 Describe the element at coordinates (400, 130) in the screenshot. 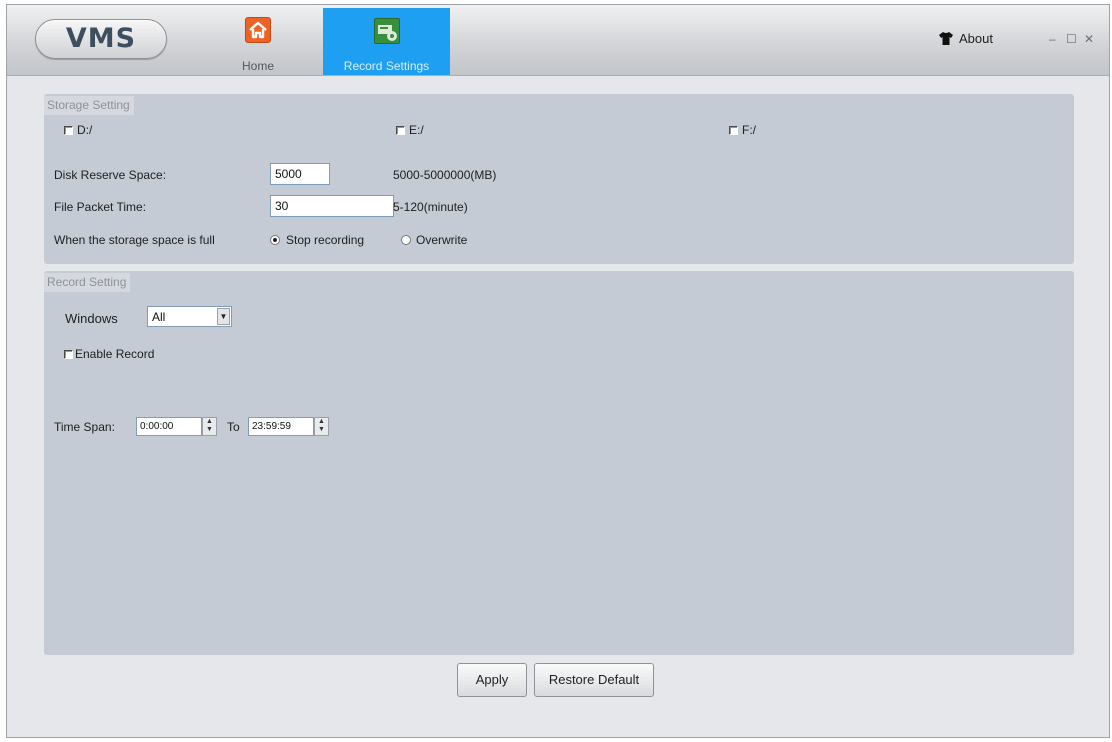

I see `drive-e-checkbox` at that location.